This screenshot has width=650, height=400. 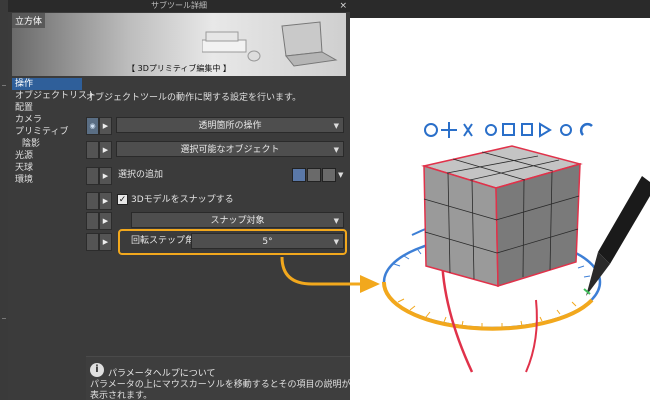 What do you see at coordinates (47, 180) in the screenshot?
I see `nav-item-environment: 環境` at bounding box center [47, 180].